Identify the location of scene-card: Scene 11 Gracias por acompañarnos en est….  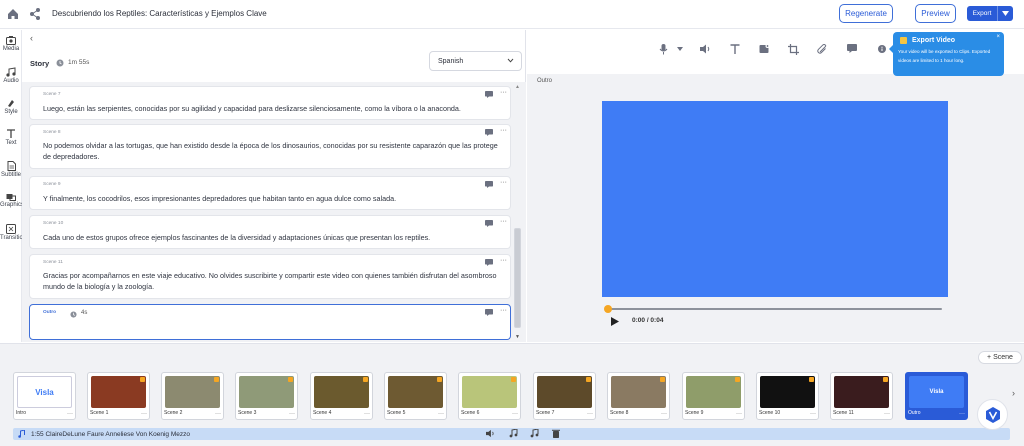
(270, 276).